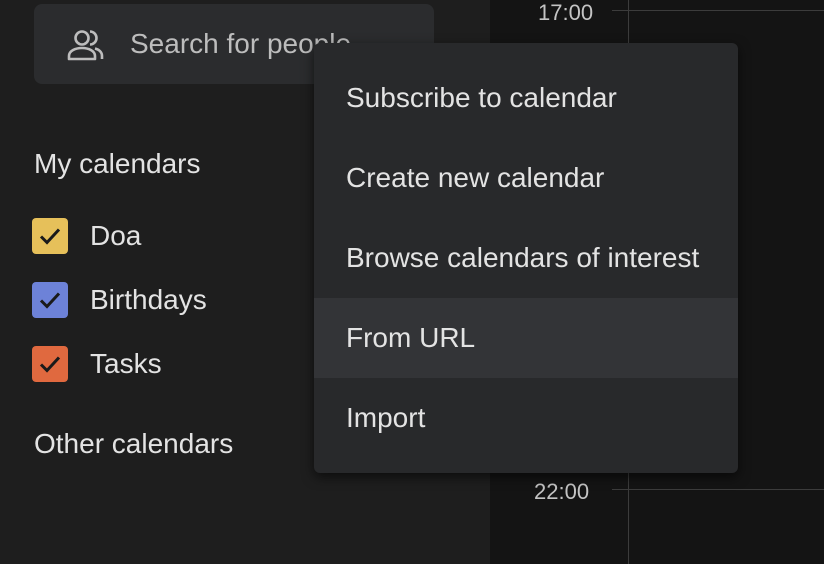 The height and width of the screenshot is (564, 824). Describe the element at coordinates (116, 235) in the screenshot. I see `calendar-item-label: Doa` at that location.